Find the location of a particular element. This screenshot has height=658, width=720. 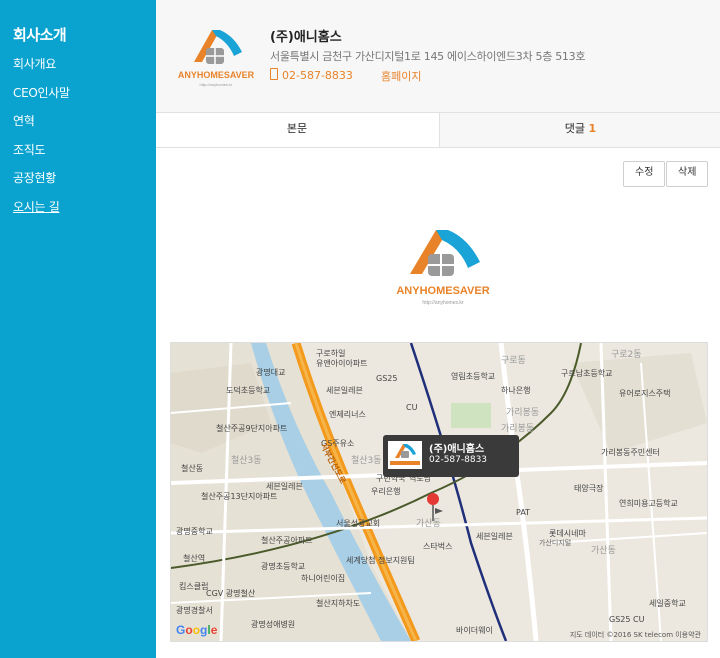

company-name: (주)애니홈스 is located at coordinates (306, 37).